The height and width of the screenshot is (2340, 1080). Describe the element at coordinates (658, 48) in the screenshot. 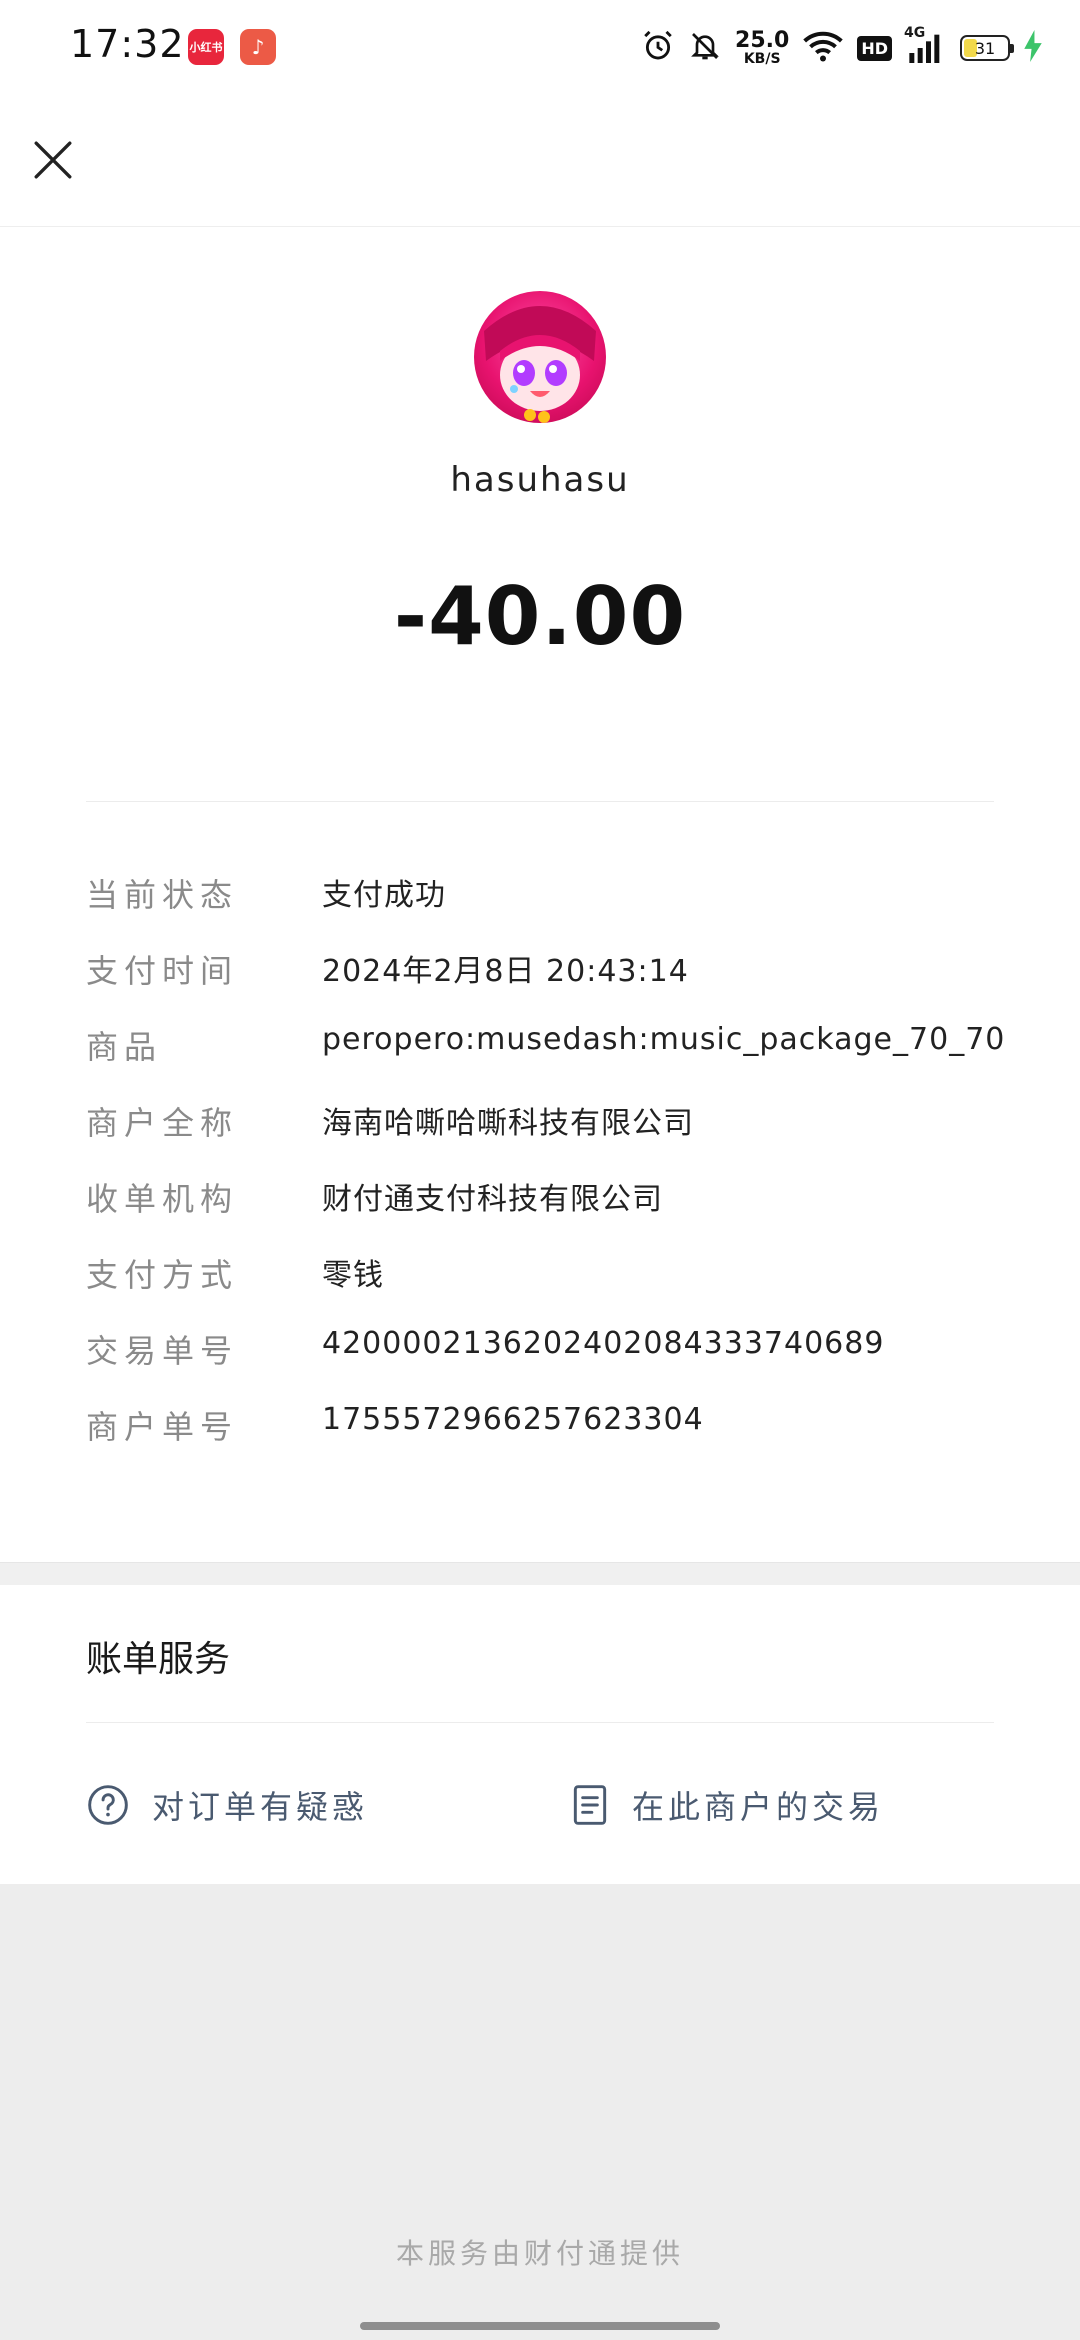

I see `alarm-icon` at that location.